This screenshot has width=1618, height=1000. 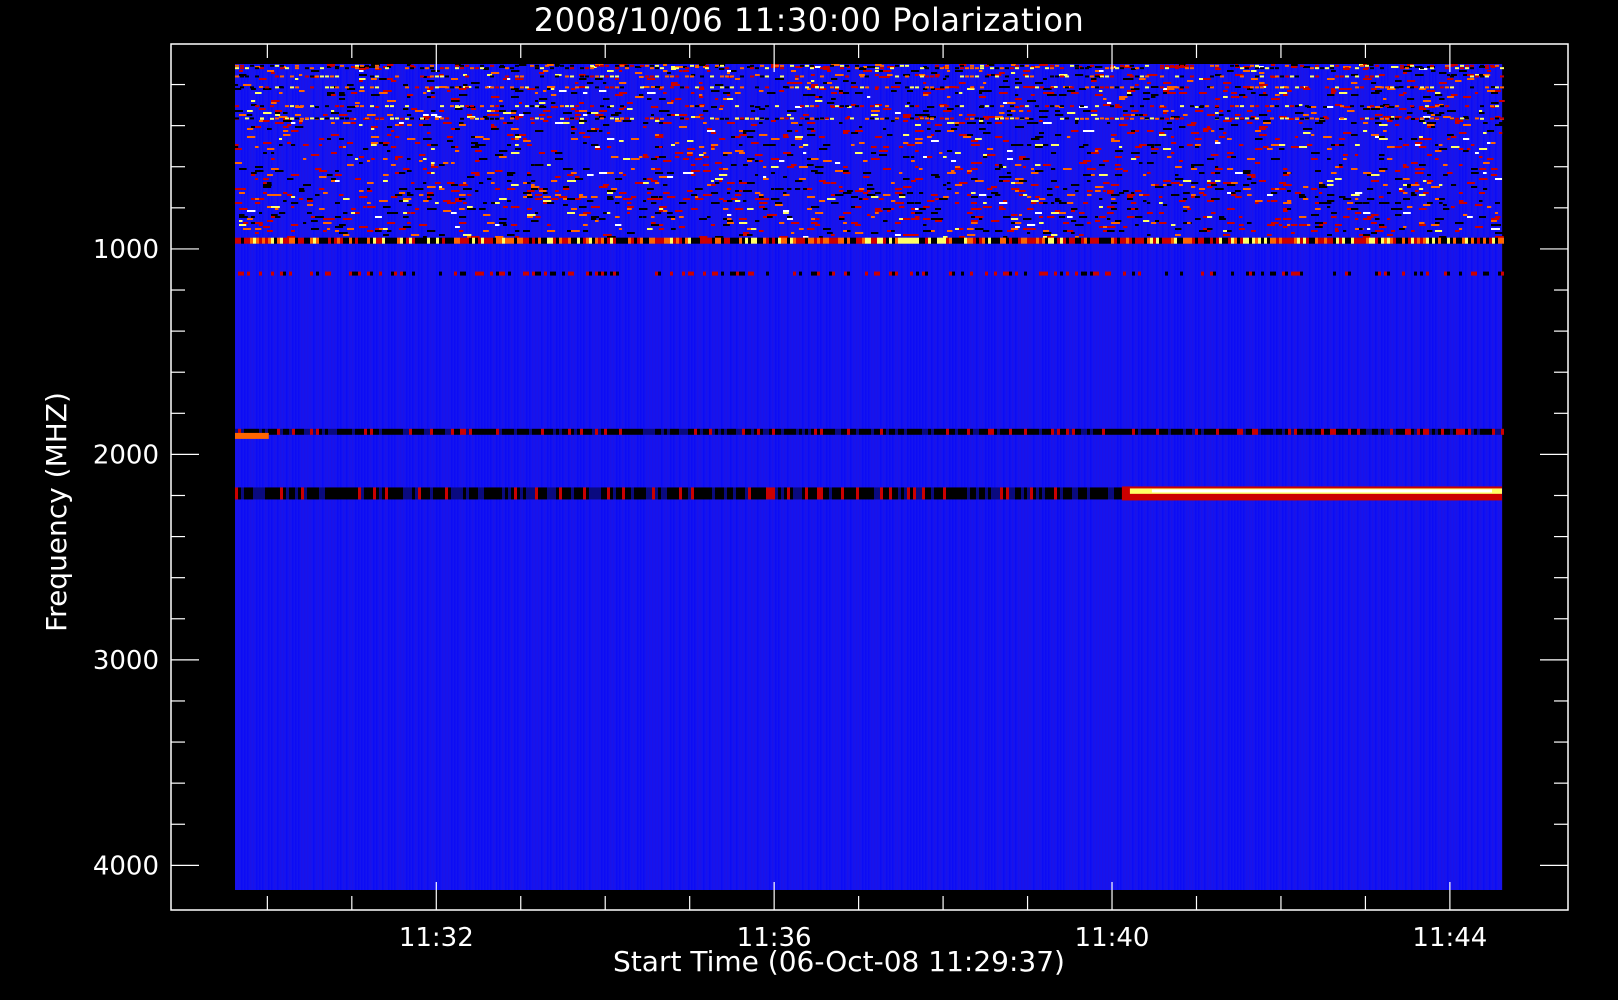 What do you see at coordinates (126, 455) in the screenshot?
I see `y-tick-label: 2000` at bounding box center [126, 455].